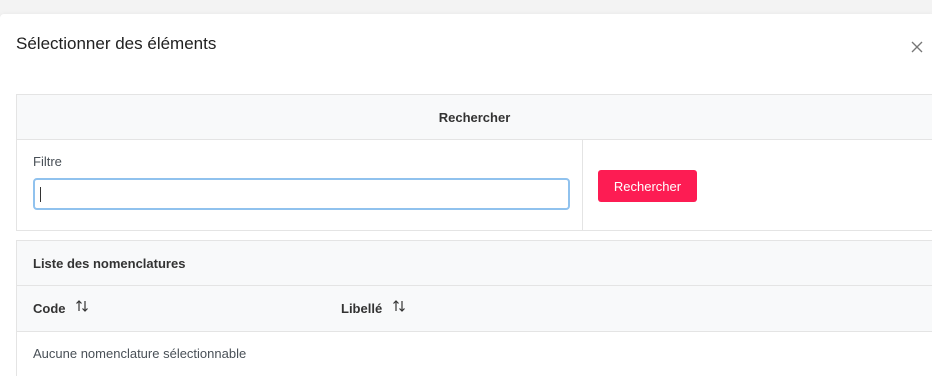  Describe the element at coordinates (647, 186) in the screenshot. I see `search-button: Rechercher` at that location.